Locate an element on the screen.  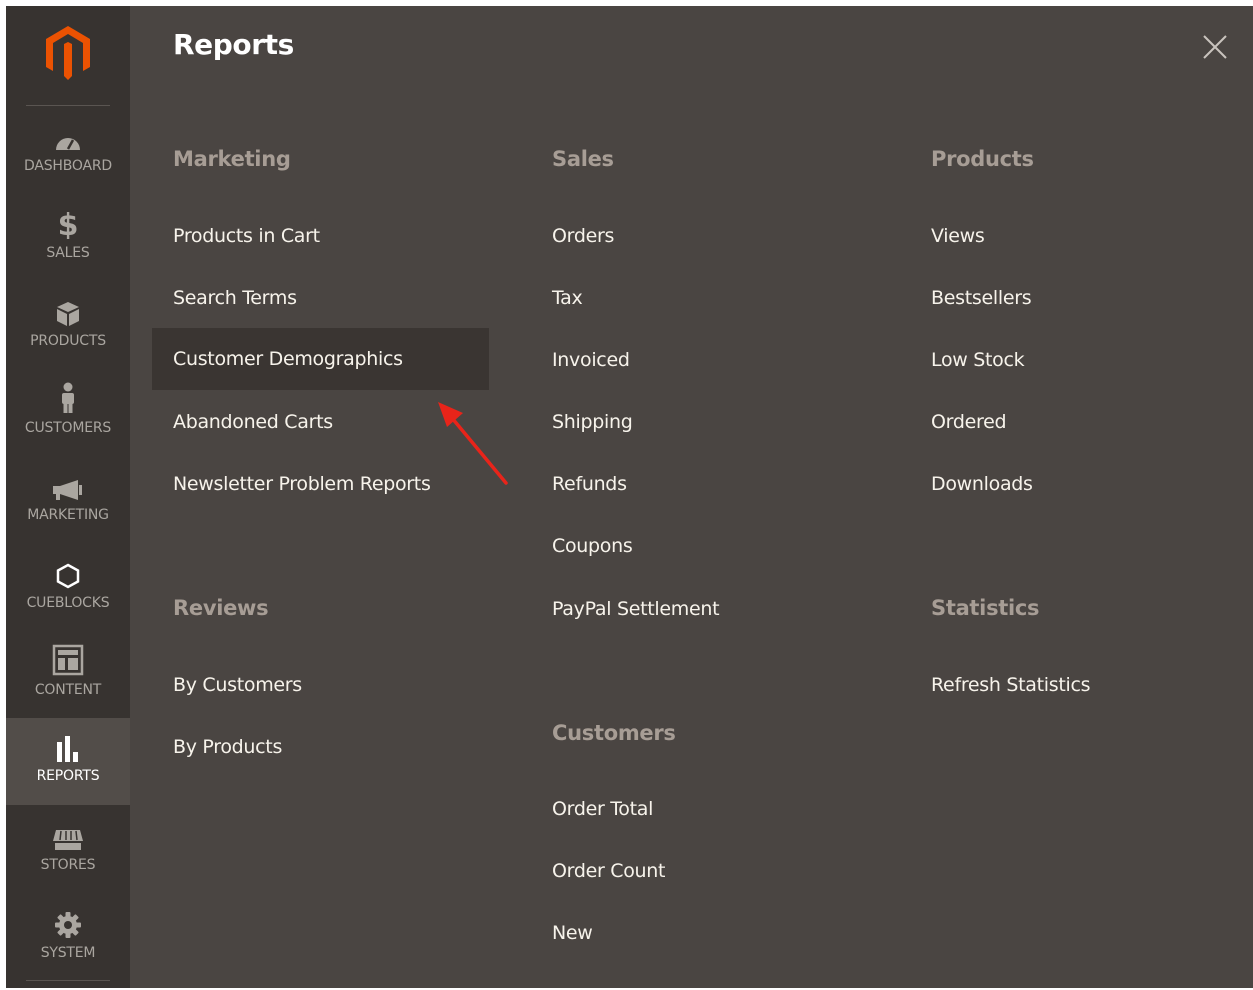
link-bestsellers: Bestsellers is located at coordinates (981, 298).